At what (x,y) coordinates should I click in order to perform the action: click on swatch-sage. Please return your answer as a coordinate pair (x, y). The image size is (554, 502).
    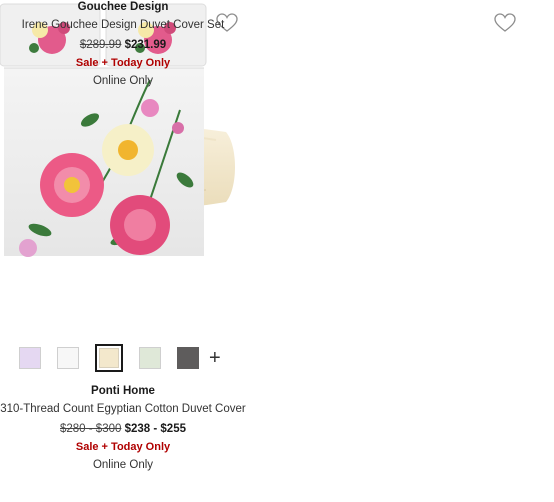
    Looking at the image, I should click on (150, 358).